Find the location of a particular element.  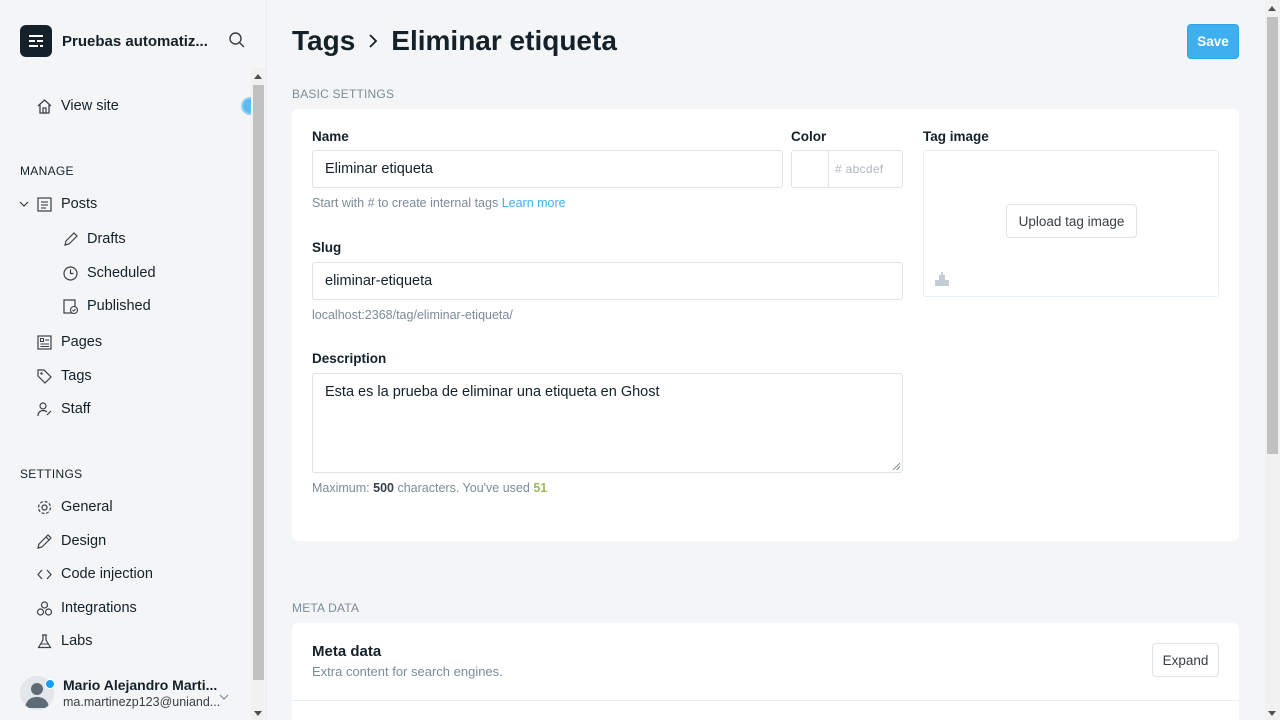

counter-suffix: characters. You've used is located at coordinates (463, 488).